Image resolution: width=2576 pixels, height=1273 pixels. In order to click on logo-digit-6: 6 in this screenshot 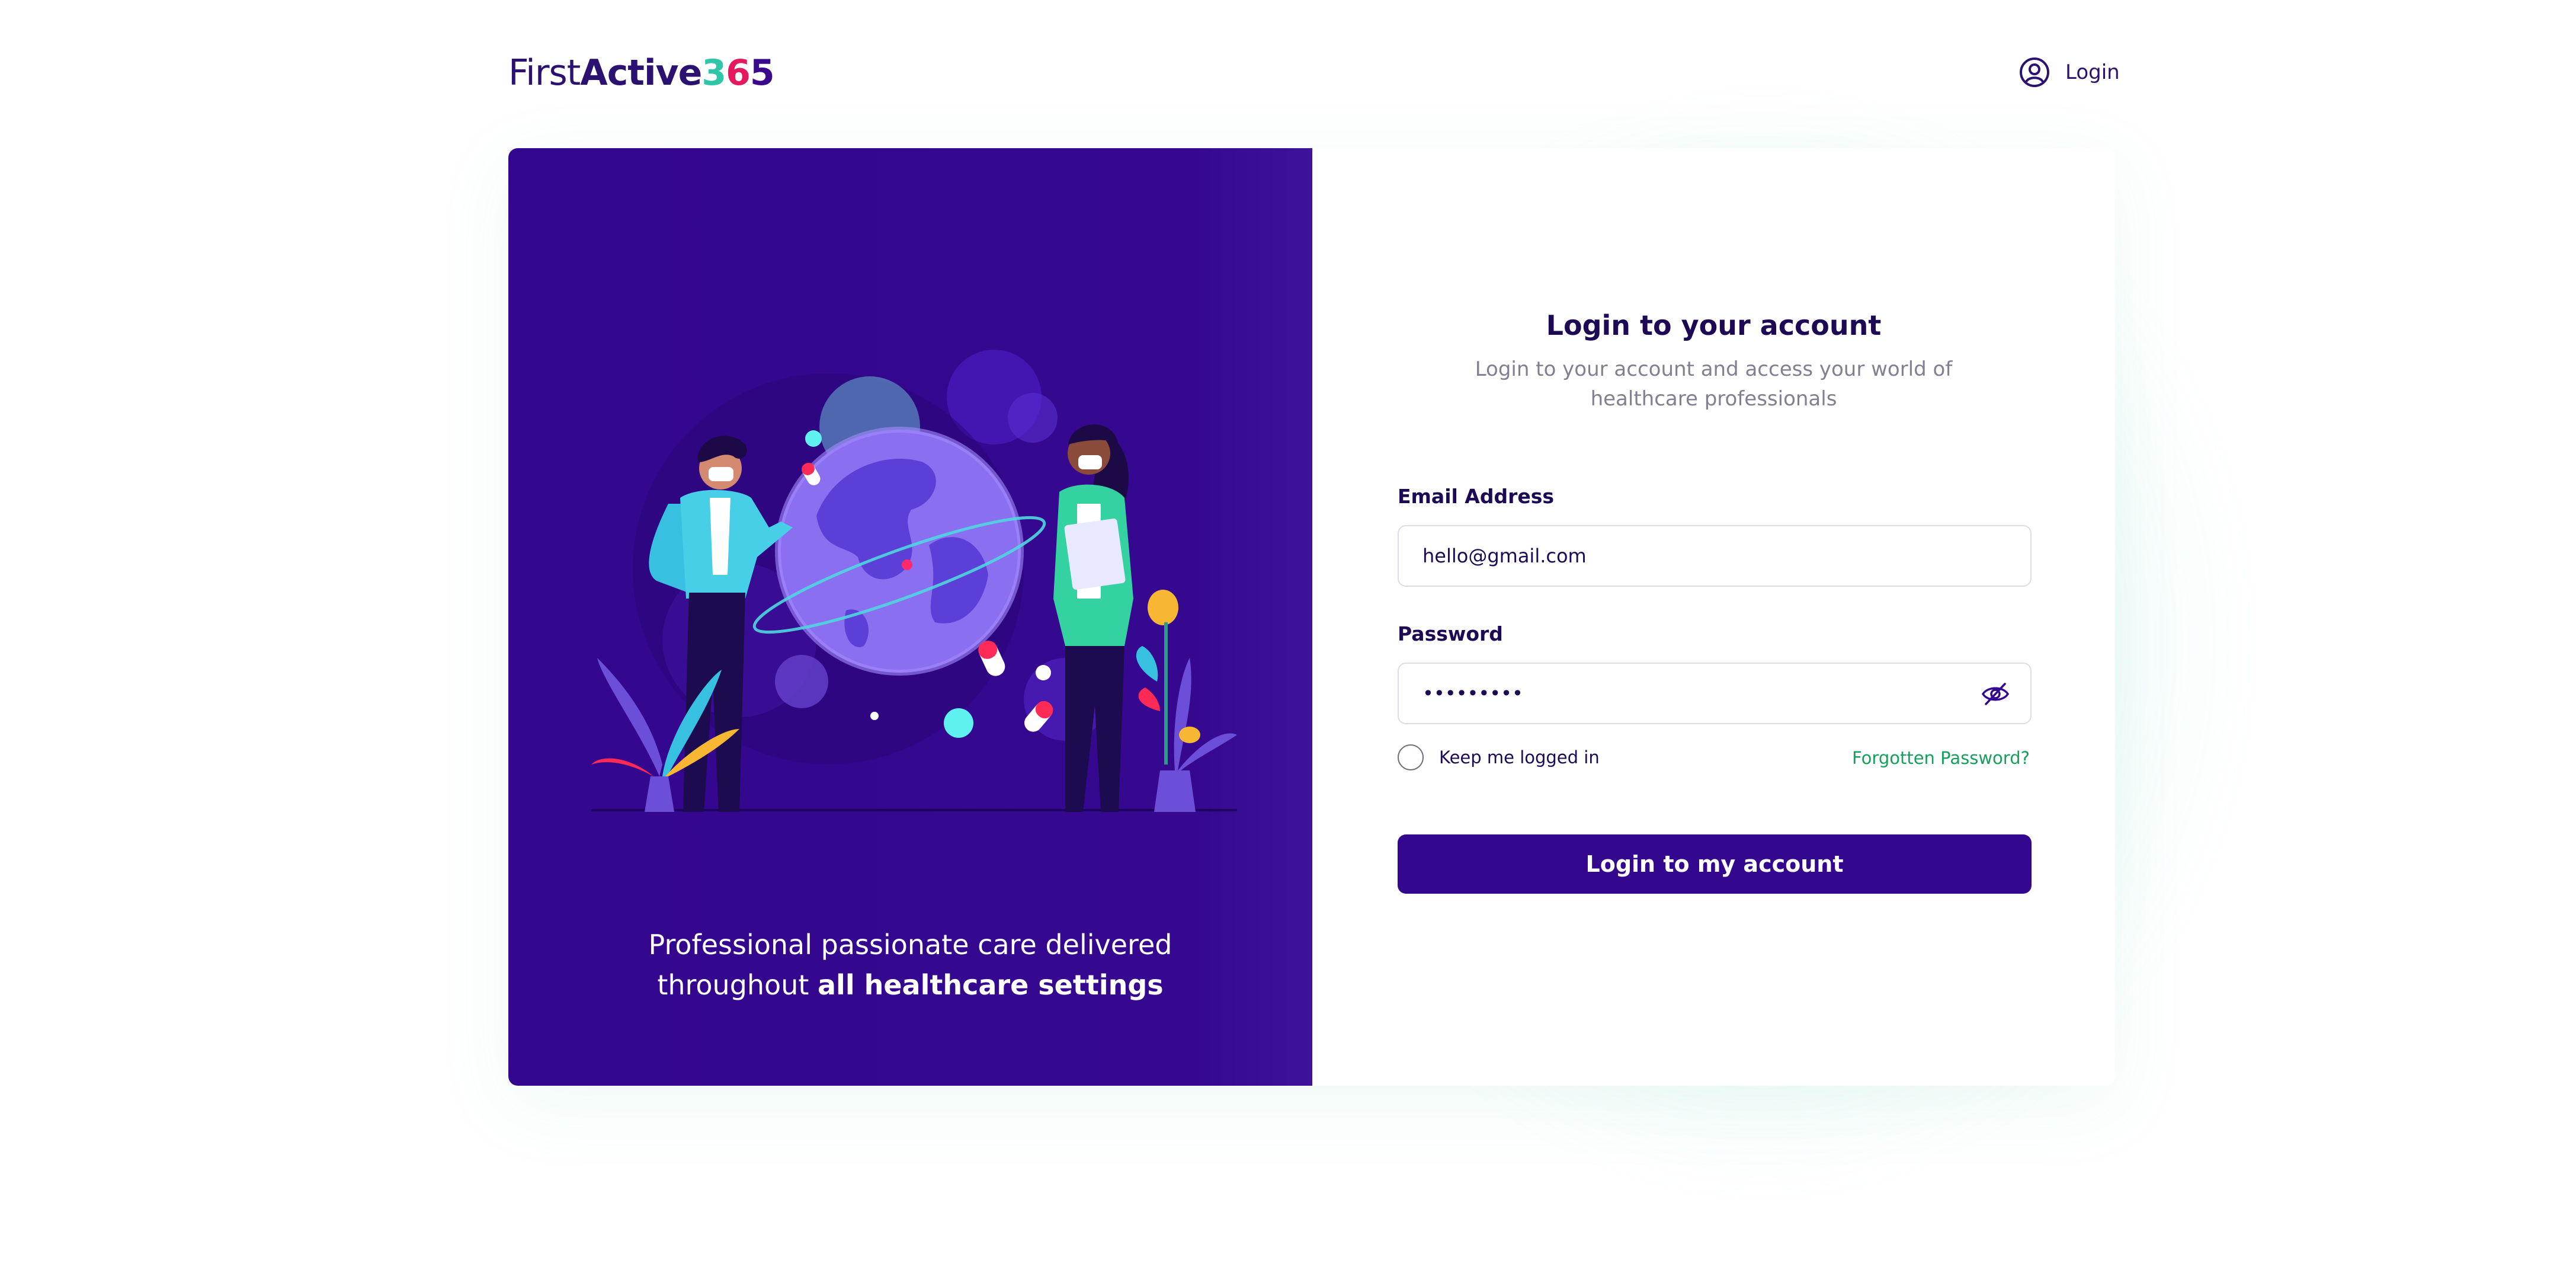, I will do `click(738, 73)`.